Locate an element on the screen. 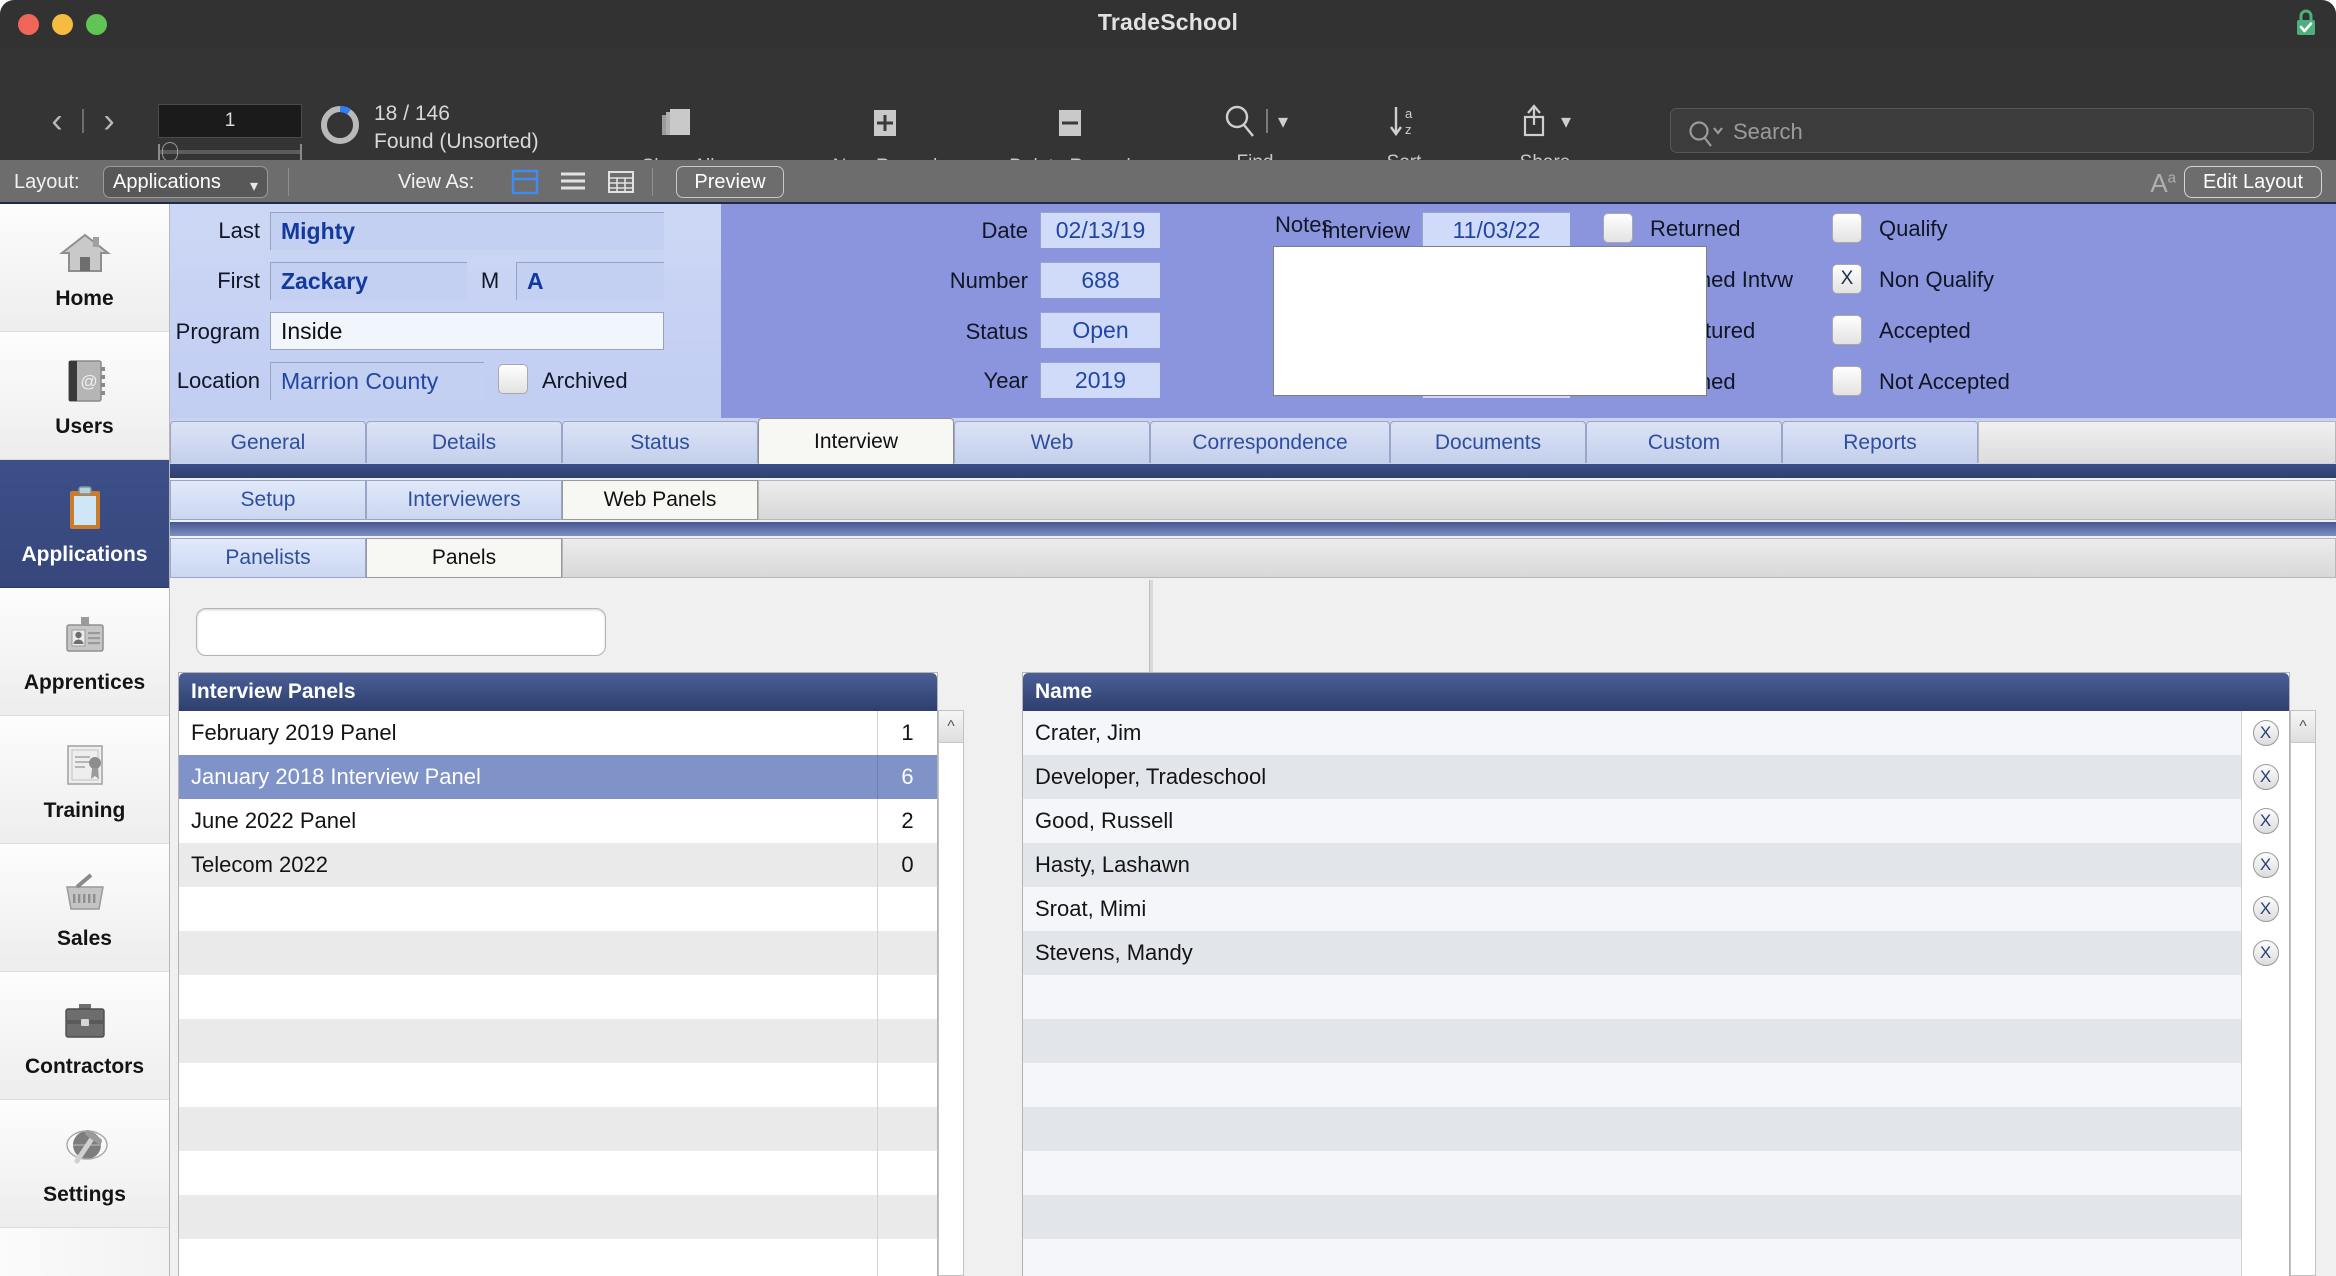  list-item: Stevens, Mandy X is located at coordinates (1656, 953).